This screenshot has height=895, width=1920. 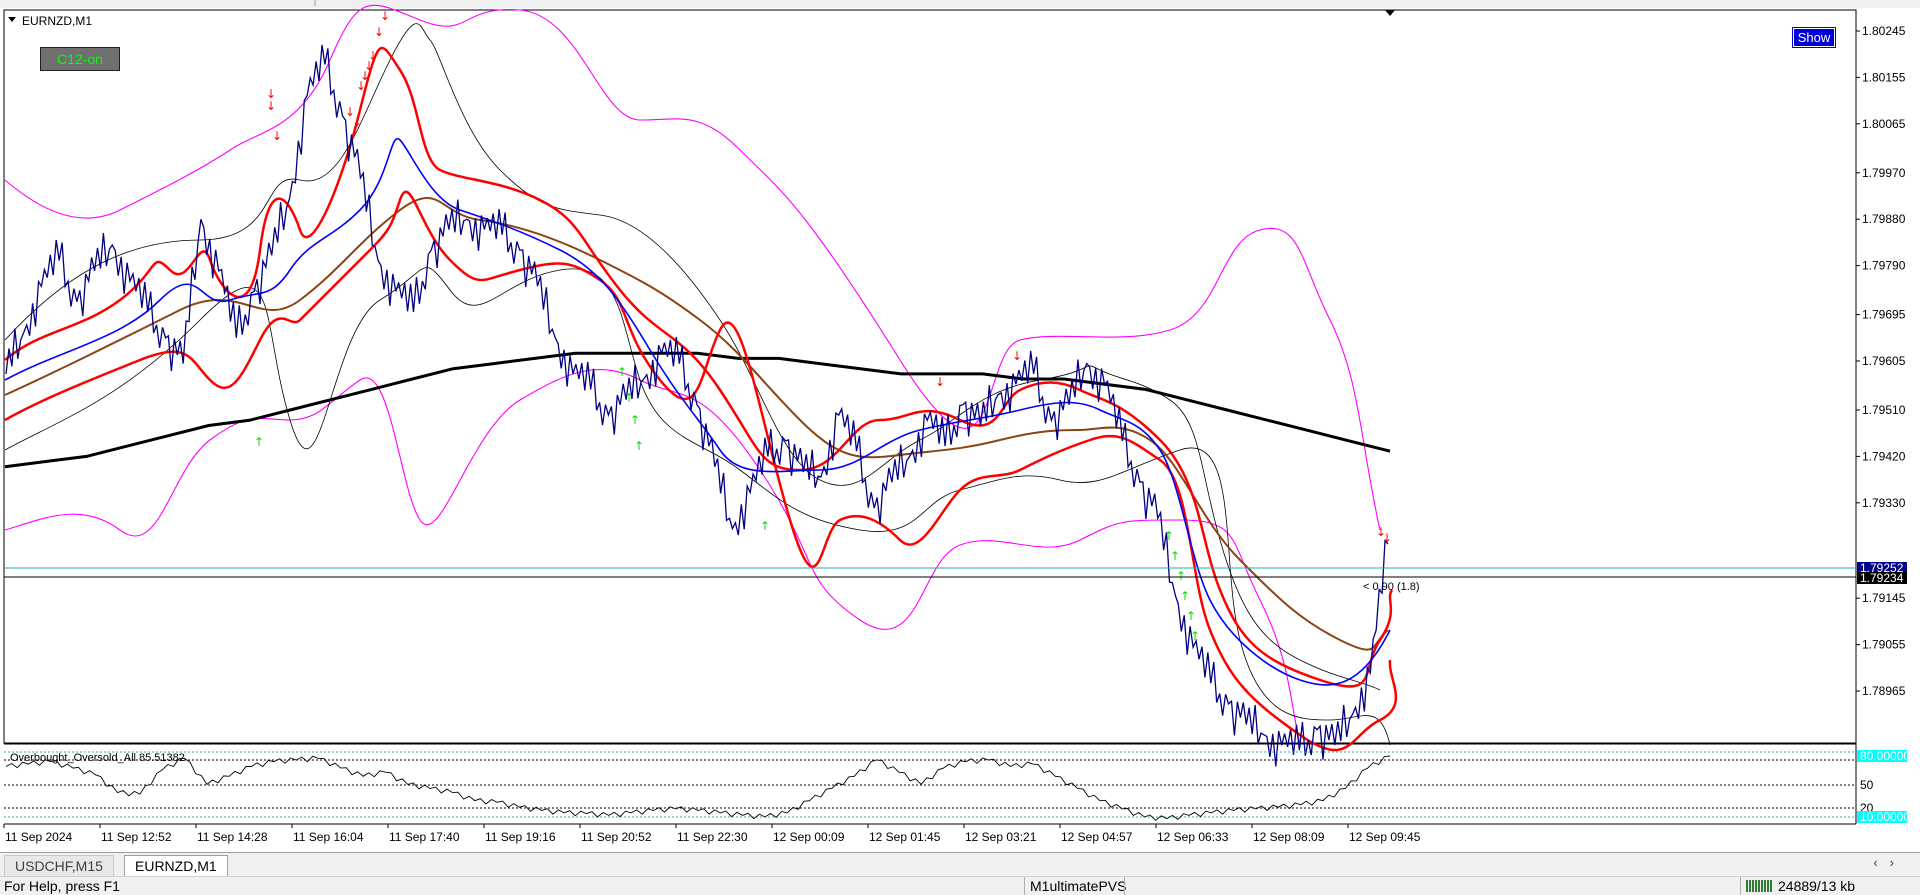 What do you see at coordinates (59, 866) in the screenshot?
I see `tab-usdchf-m15: USDCHF,M15` at bounding box center [59, 866].